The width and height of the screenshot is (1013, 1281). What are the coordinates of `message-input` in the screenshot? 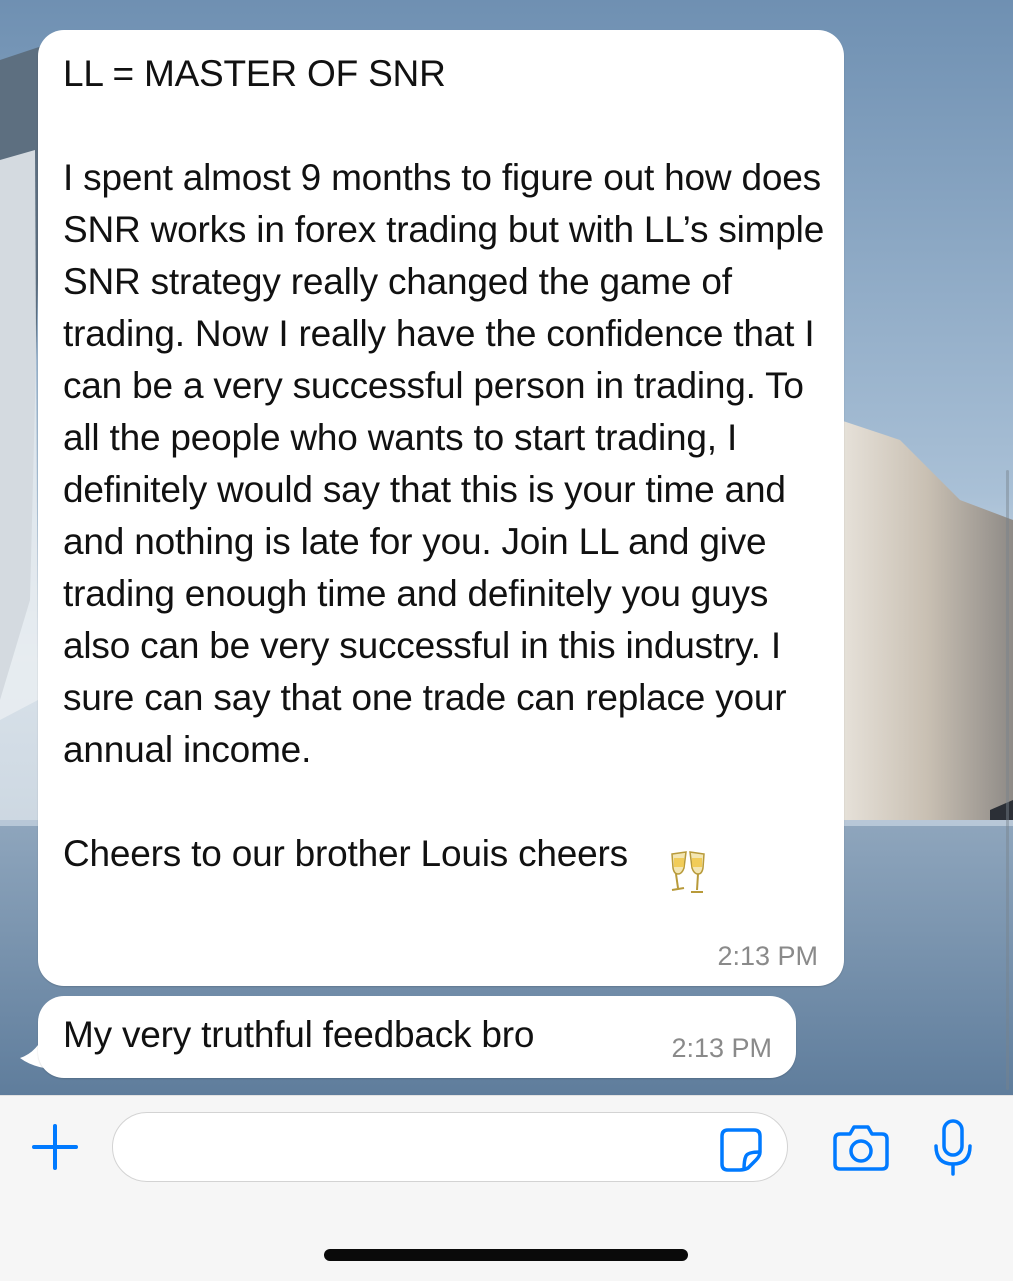 It's located at (450, 1147).